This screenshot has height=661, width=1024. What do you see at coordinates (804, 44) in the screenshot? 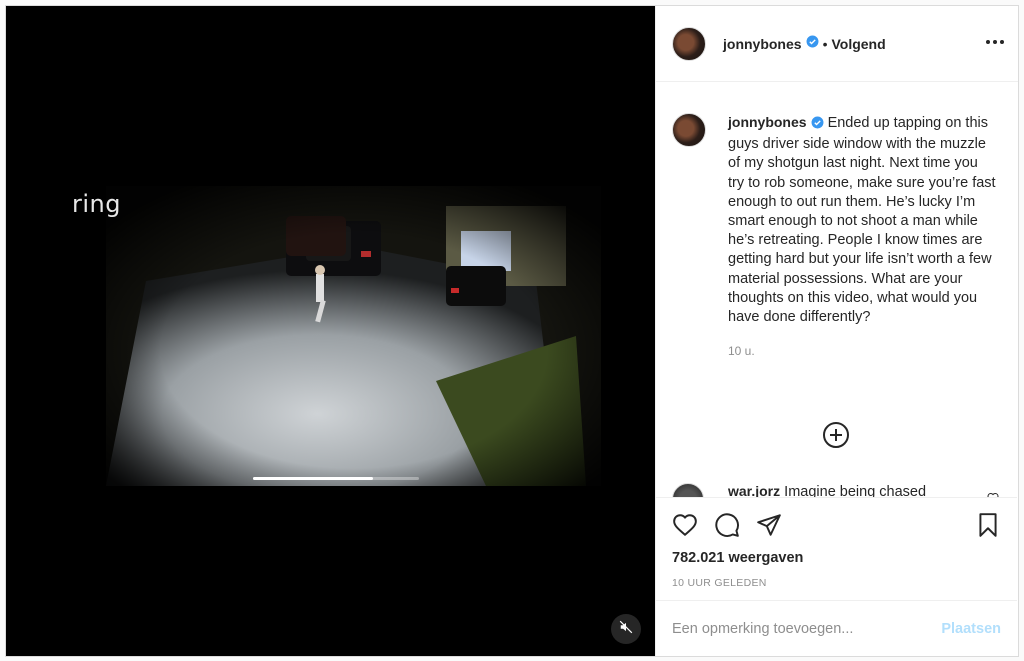
I see `header-user-info: jonnybones • Volgend` at bounding box center [804, 44].